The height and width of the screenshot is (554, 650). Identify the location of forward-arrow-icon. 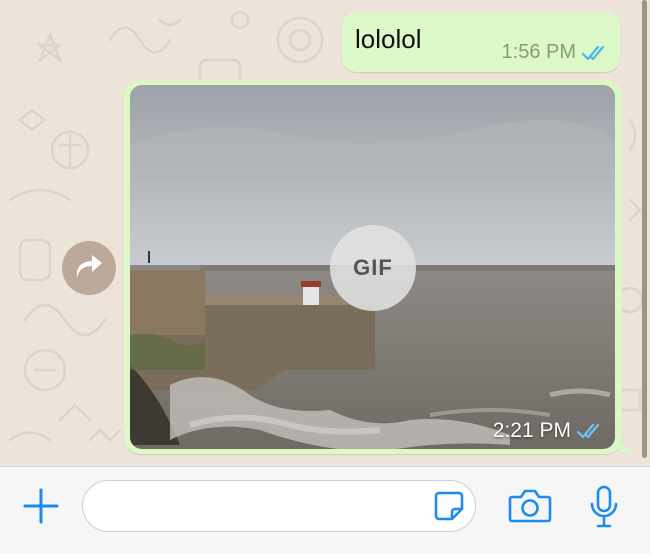
(89, 266).